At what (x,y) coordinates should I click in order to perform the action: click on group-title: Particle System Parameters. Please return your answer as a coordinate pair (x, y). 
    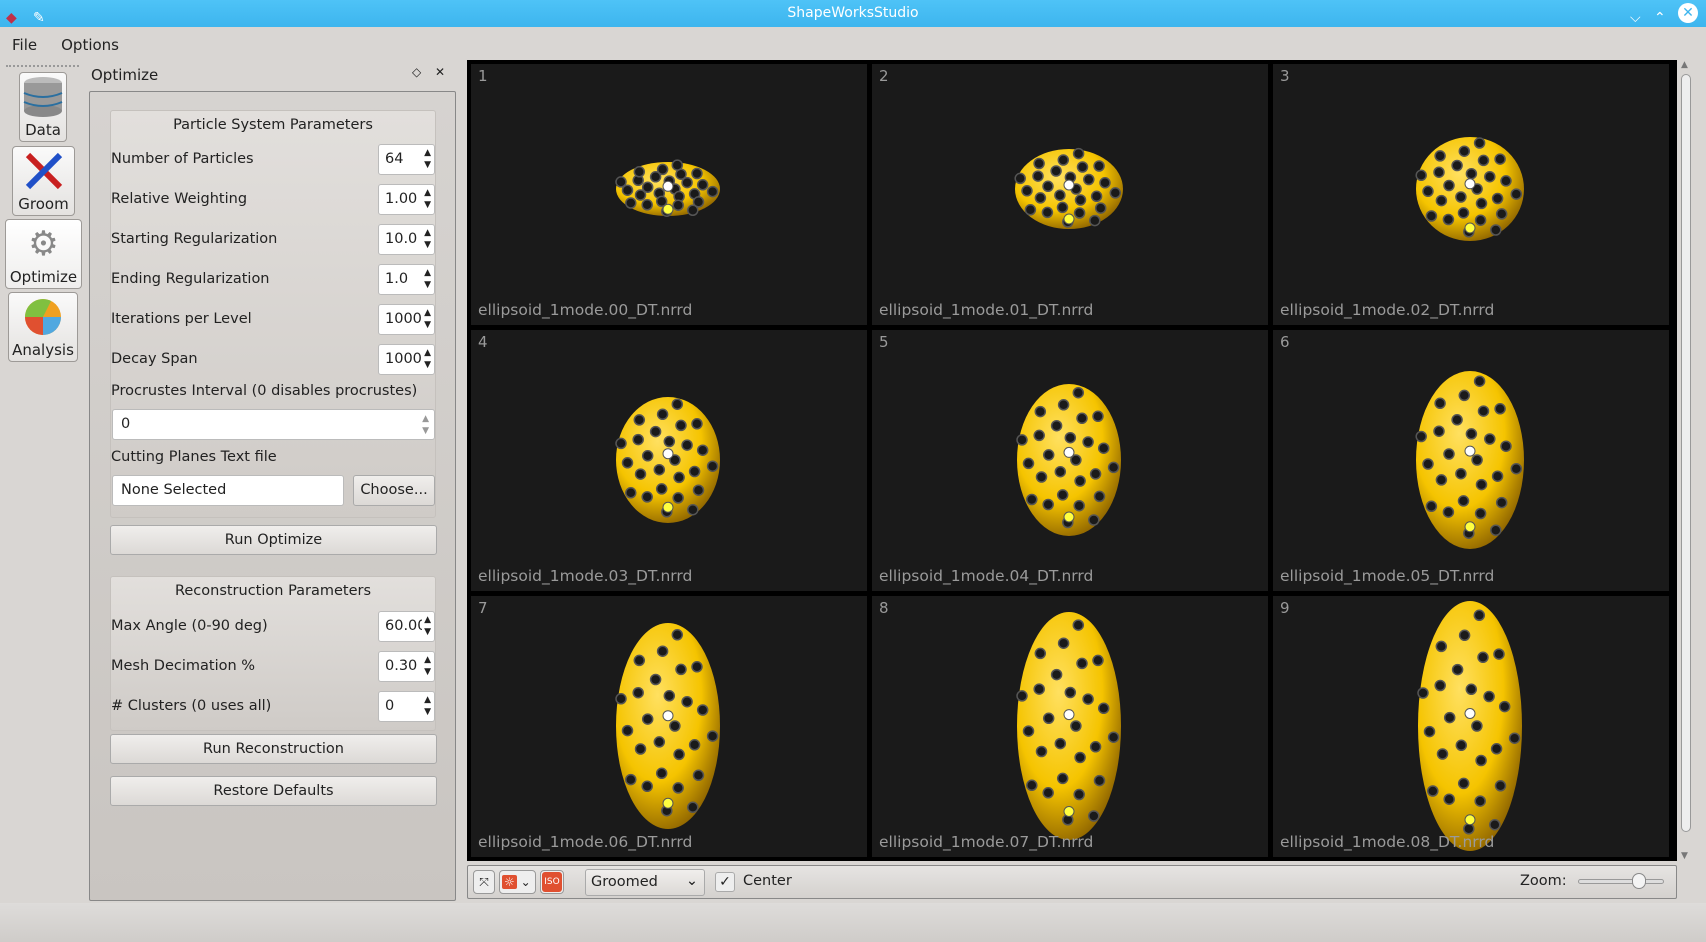
    Looking at the image, I should click on (273, 125).